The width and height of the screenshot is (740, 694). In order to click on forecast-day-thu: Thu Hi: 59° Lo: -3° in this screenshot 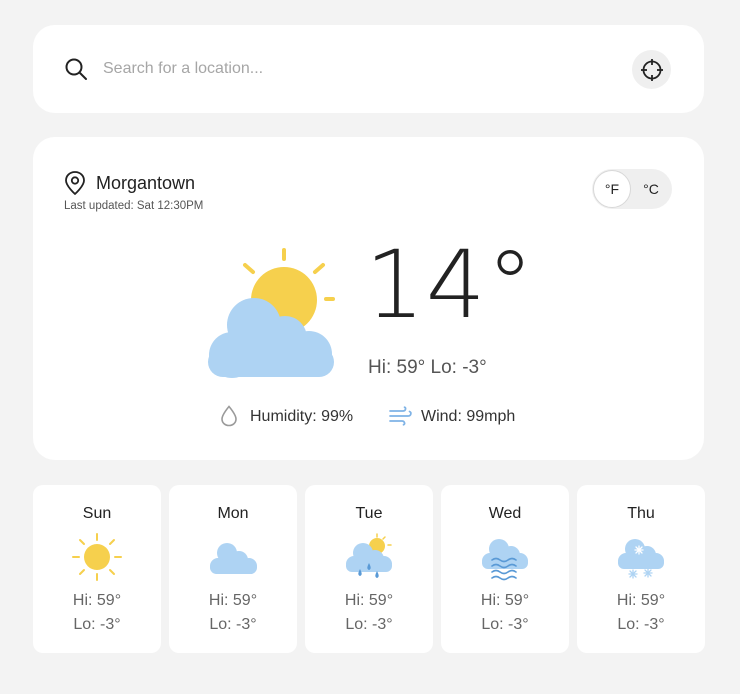, I will do `click(641, 569)`.